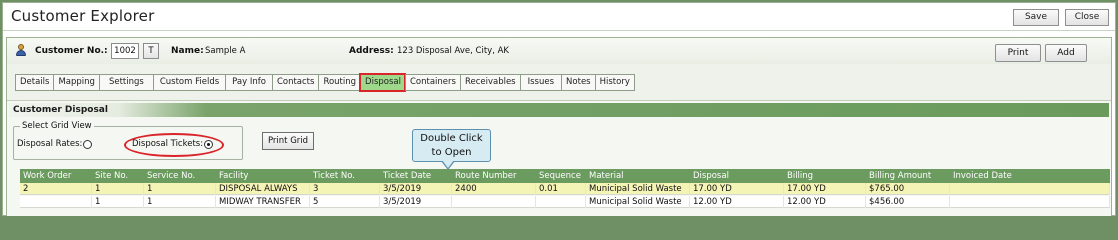 This screenshot has width=1118, height=240. What do you see at coordinates (125, 82) in the screenshot?
I see `tab-settings: Settings` at bounding box center [125, 82].